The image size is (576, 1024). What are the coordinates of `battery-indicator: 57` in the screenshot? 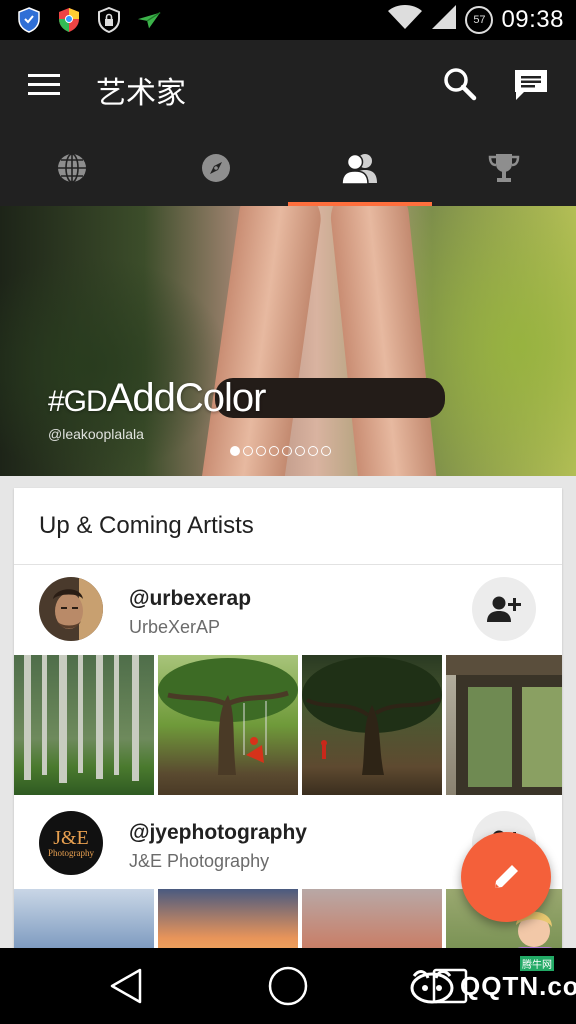 It's located at (479, 19).